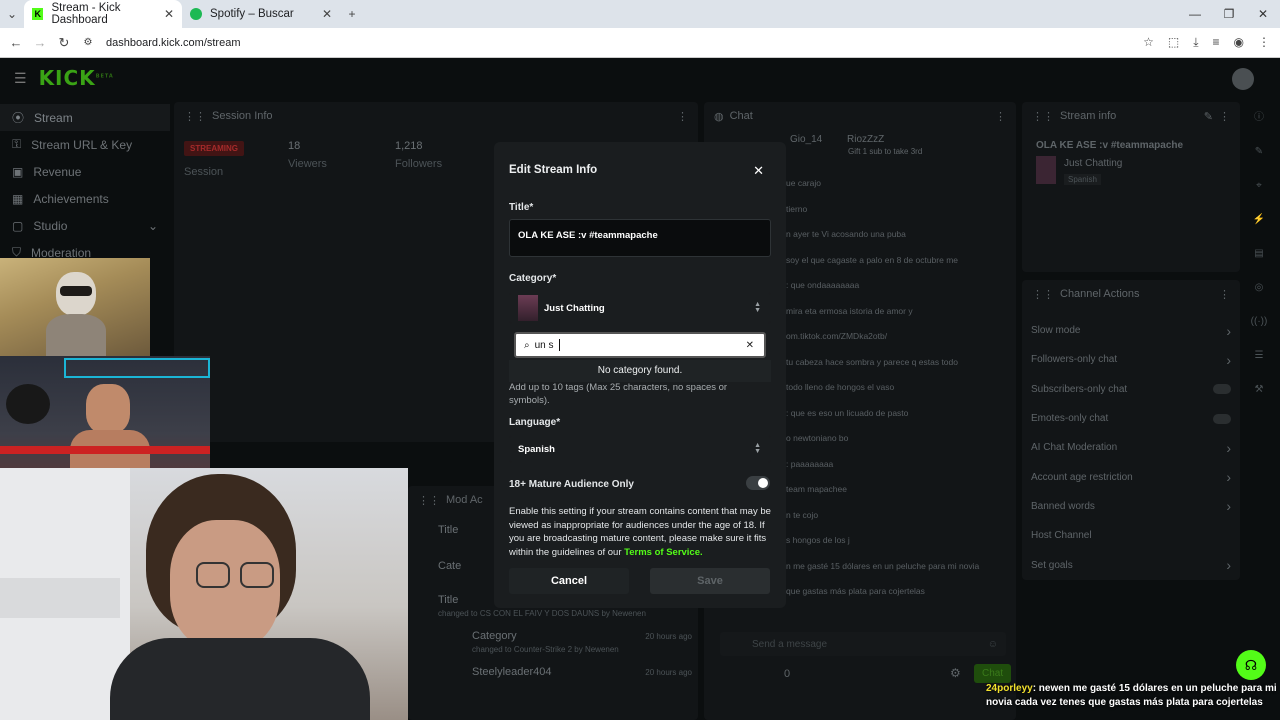  I want to click on chat-settings-icon: ⚙, so click(955, 673).